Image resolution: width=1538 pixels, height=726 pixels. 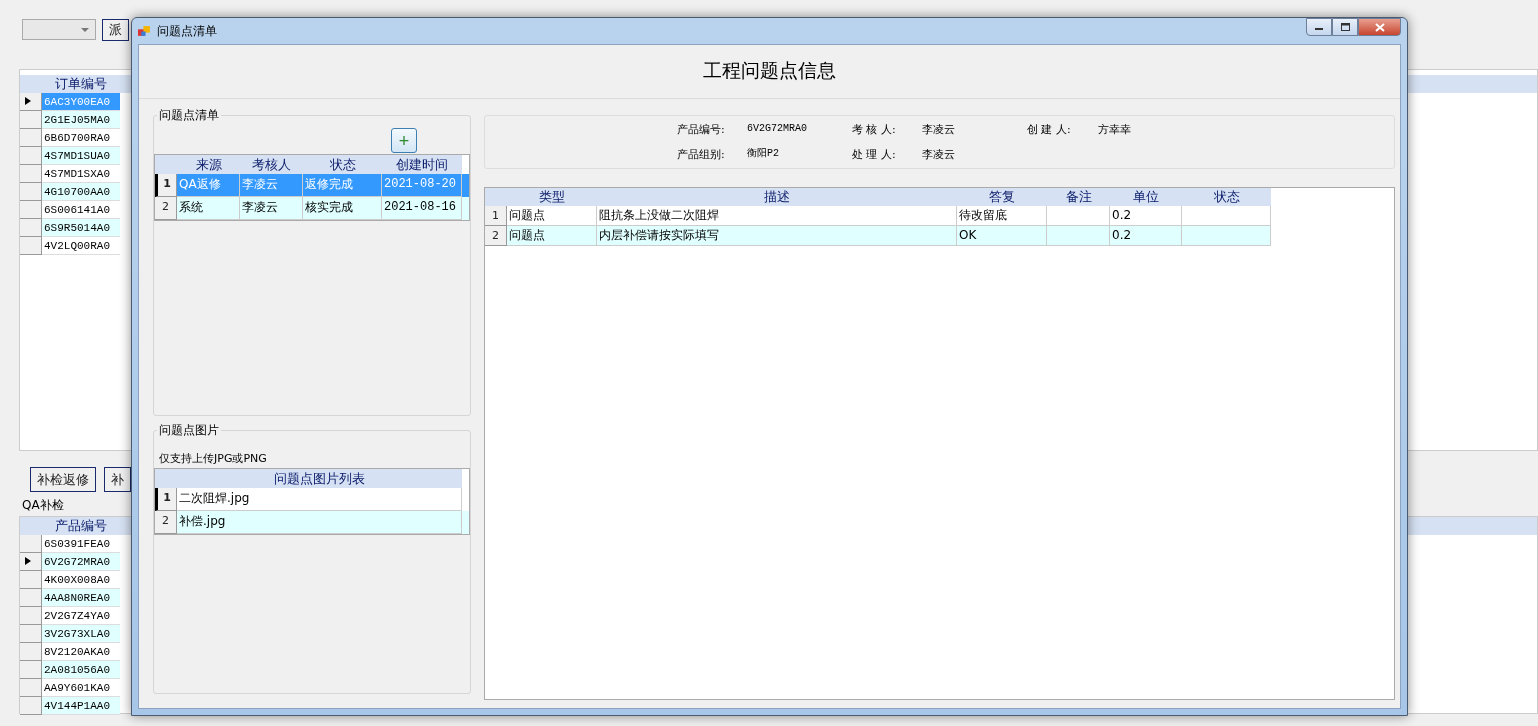 I want to click on close-button, so click(x=1379, y=27).